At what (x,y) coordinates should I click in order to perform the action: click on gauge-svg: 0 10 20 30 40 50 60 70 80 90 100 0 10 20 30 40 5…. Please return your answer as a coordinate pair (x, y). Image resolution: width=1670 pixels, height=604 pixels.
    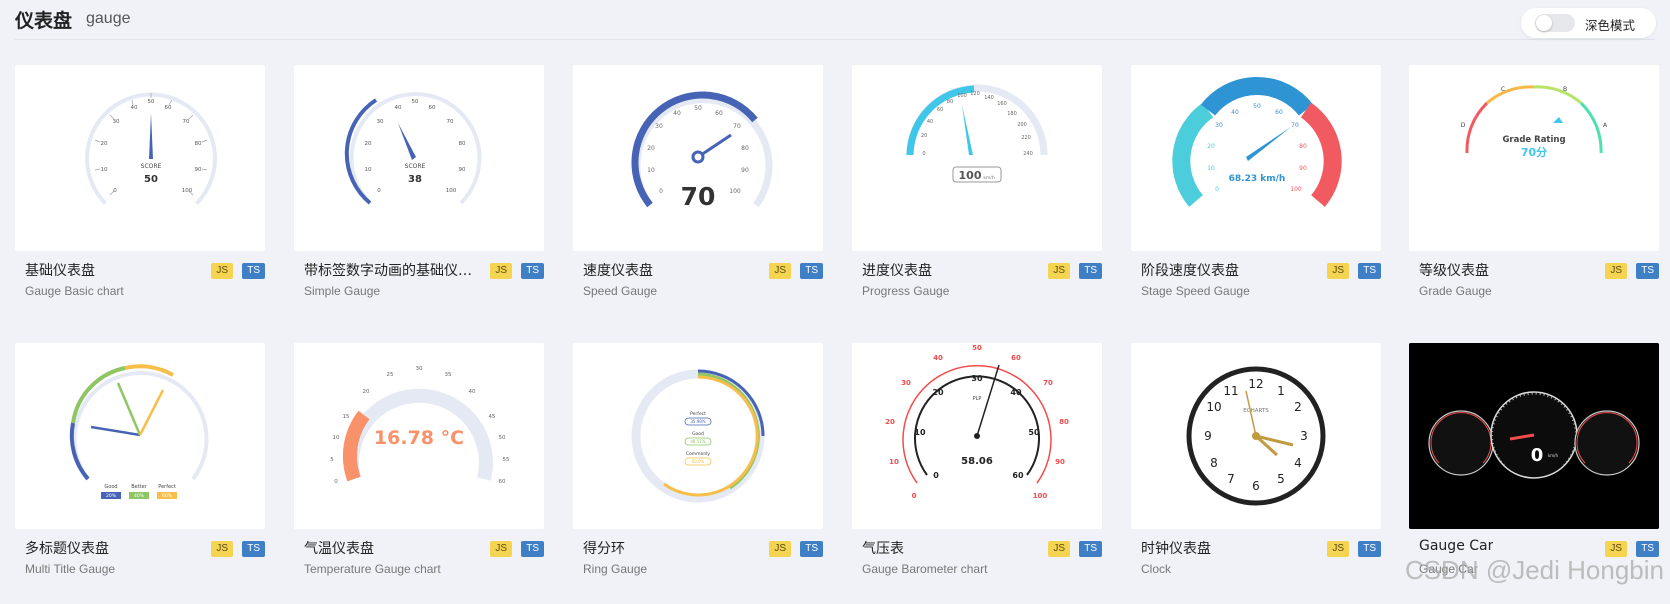
    Looking at the image, I should click on (977, 422).